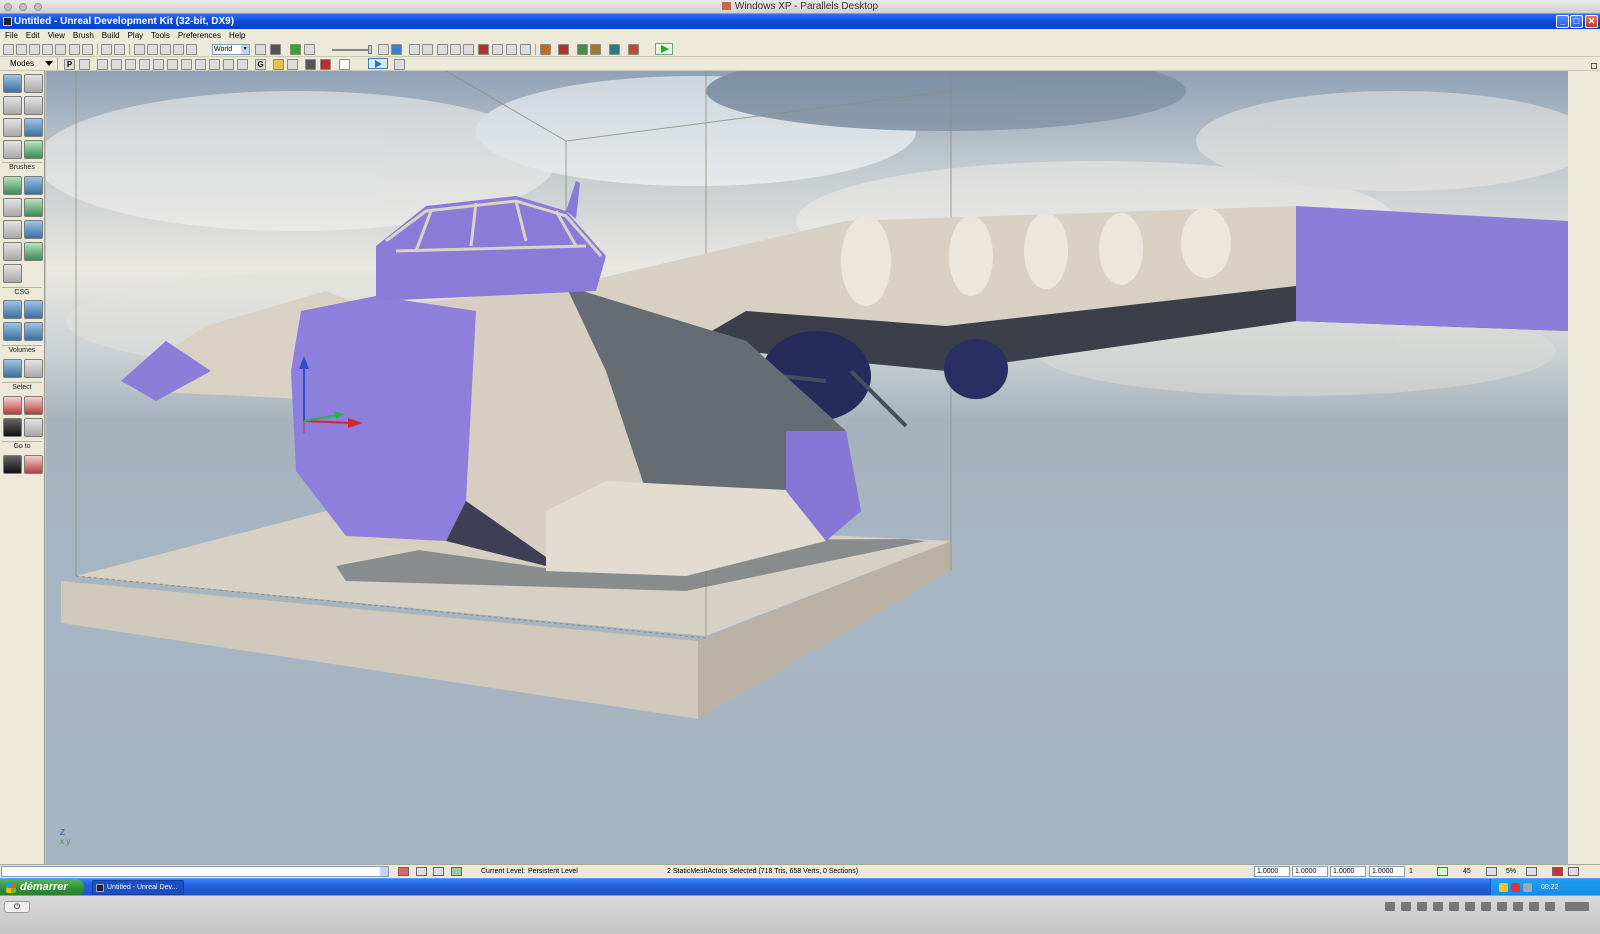  Describe the element at coordinates (295, 49) in the screenshot. I see `kismet-icon` at that location.